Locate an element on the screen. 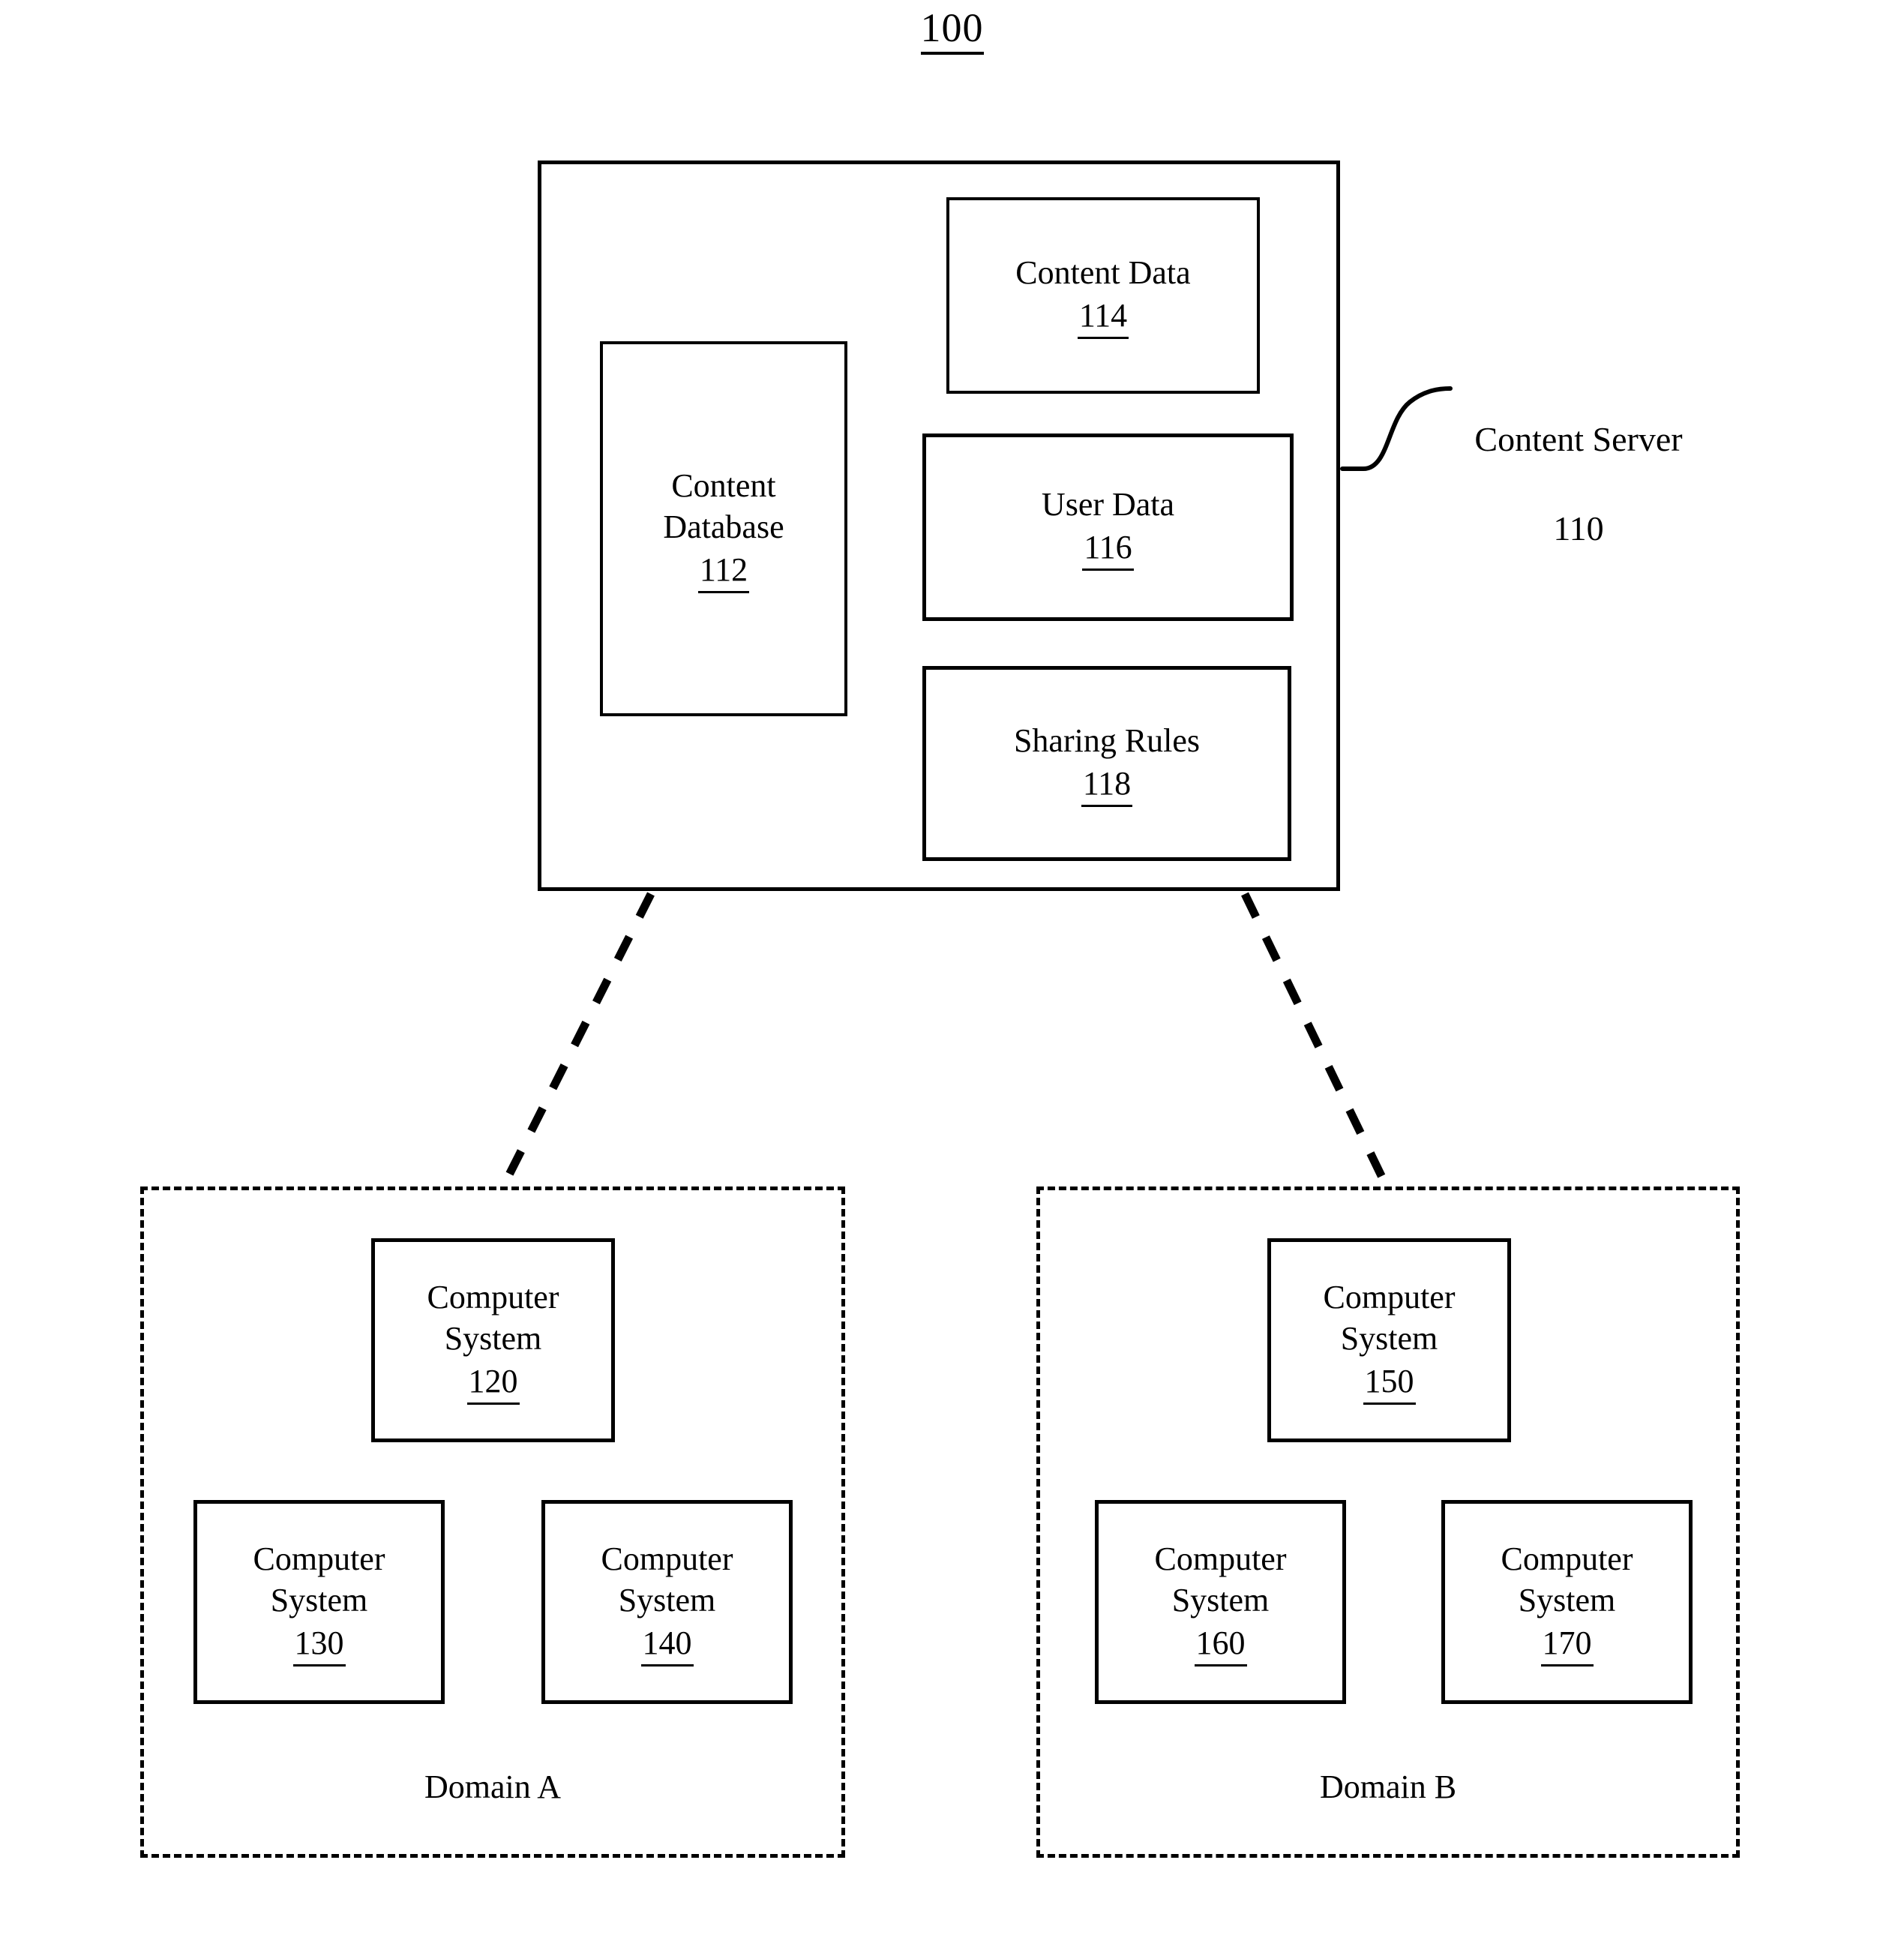 The height and width of the screenshot is (1956, 1904). computer-system-140-box: Computer System 140 is located at coordinates (667, 1602).